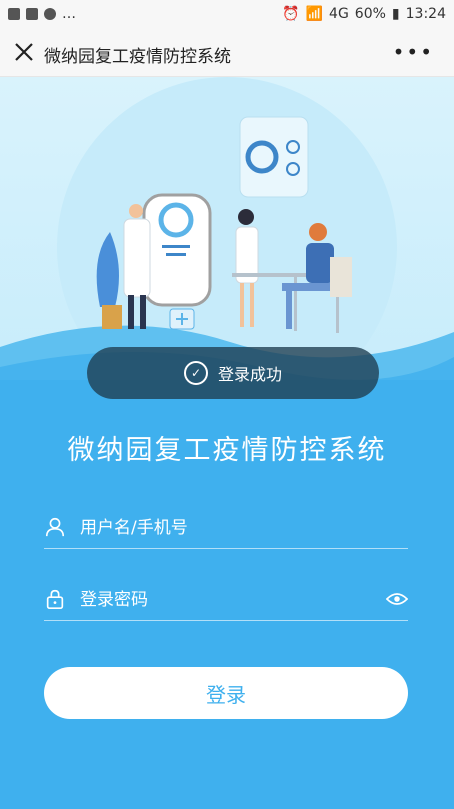 This screenshot has width=454, height=809. I want to click on network-label: 4G, so click(339, 14).